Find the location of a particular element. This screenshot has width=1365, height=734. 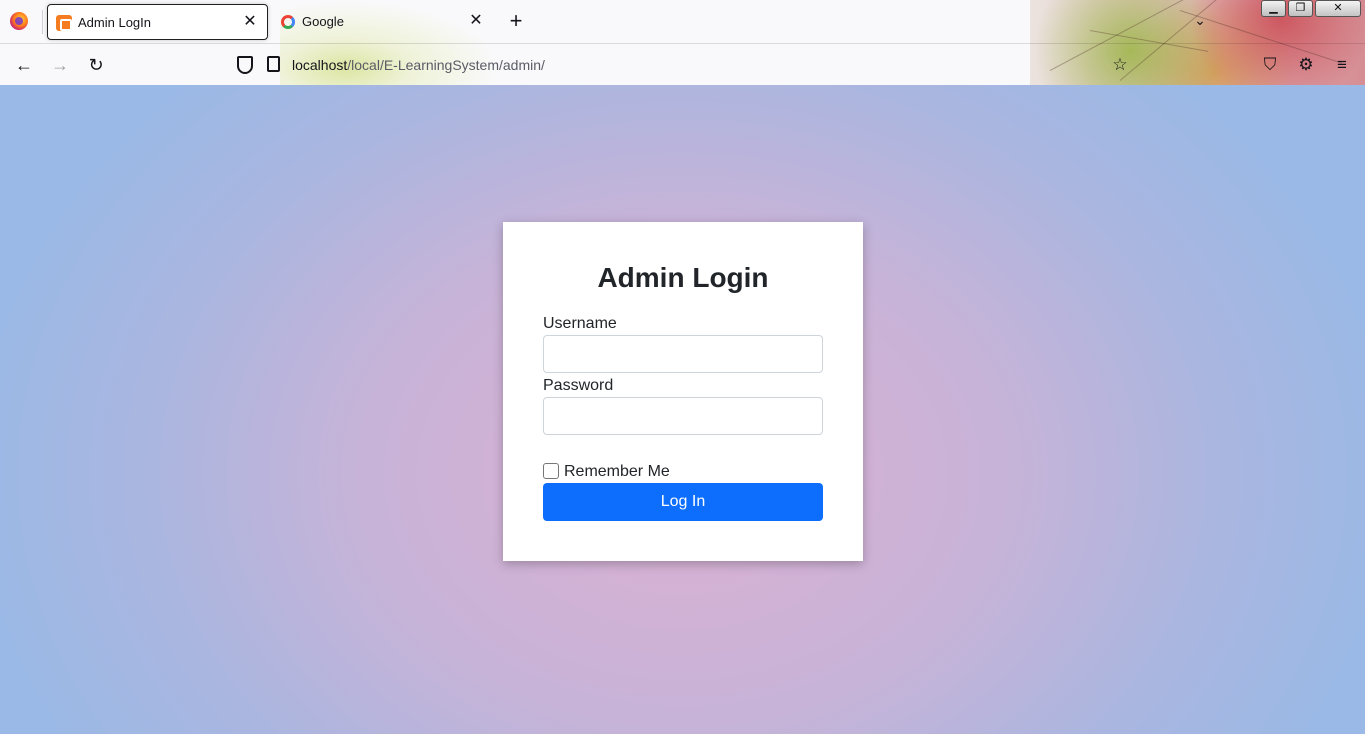

remember-me-label: Remember Me is located at coordinates (617, 472).